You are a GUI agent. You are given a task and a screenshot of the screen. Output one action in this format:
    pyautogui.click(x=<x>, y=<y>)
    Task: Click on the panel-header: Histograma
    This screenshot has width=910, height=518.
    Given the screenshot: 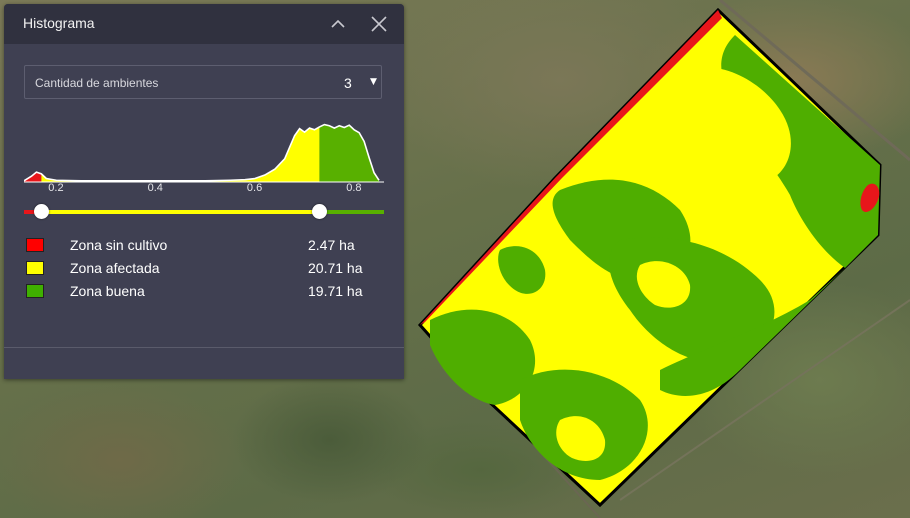 What is the action you would take?
    pyautogui.click(x=204, y=24)
    